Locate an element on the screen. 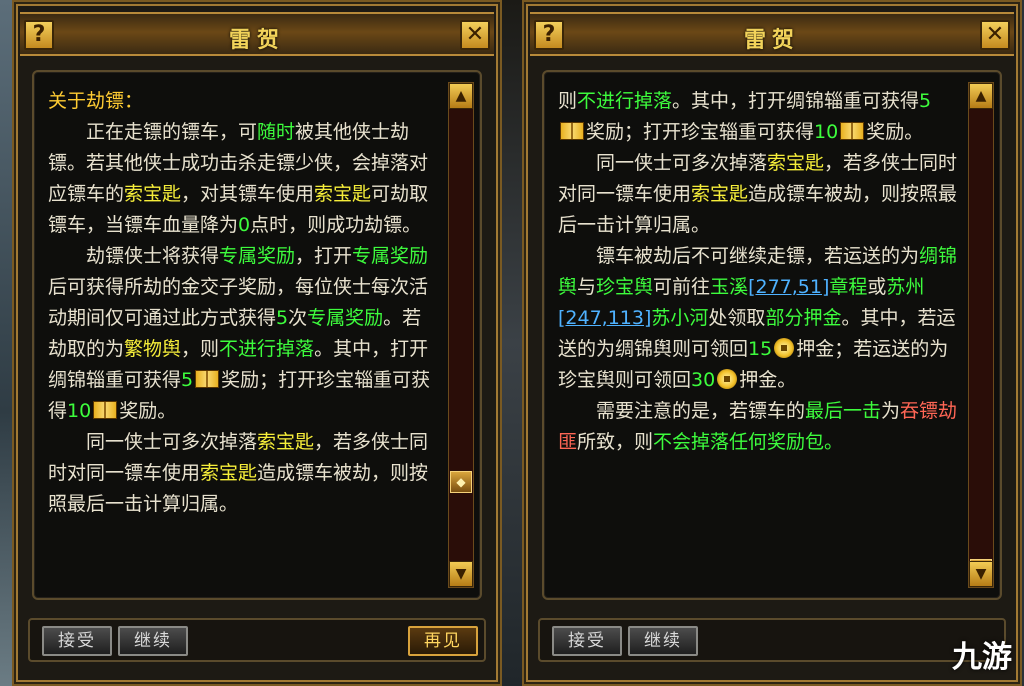 This screenshot has width=1024, height=686. section-heading: 关于劫镖： is located at coordinates (96, 101).